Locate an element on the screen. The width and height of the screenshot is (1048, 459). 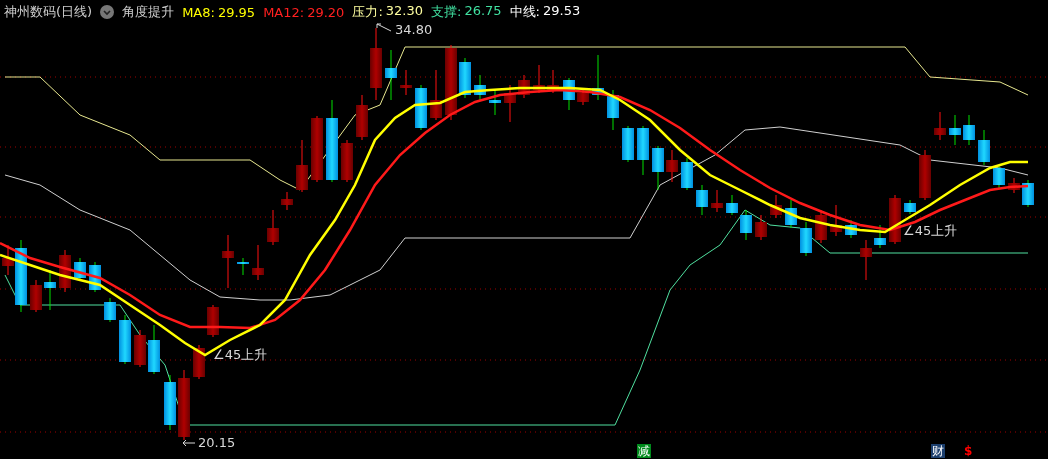
price-label: 20.15 is located at coordinates (217, 442).